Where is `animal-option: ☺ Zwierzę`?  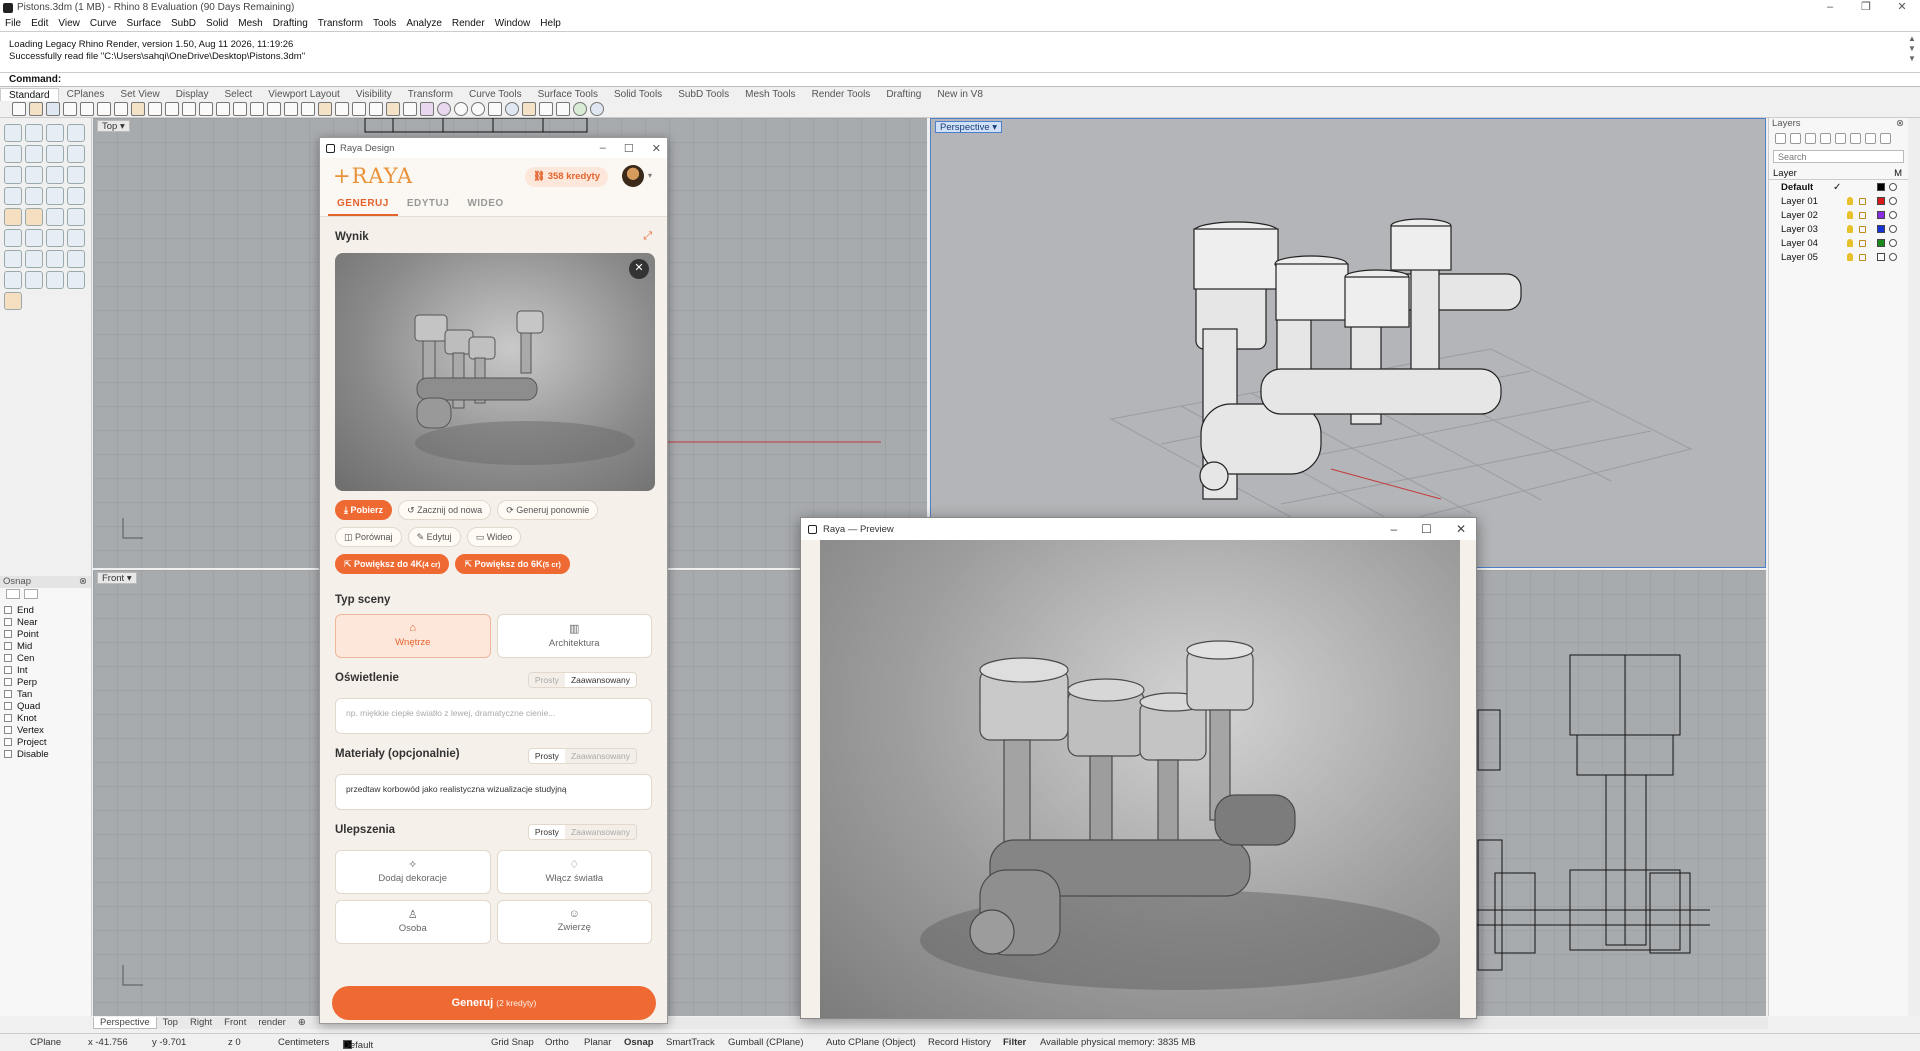
animal-option: ☺ Zwierzę is located at coordinates (574, 922).